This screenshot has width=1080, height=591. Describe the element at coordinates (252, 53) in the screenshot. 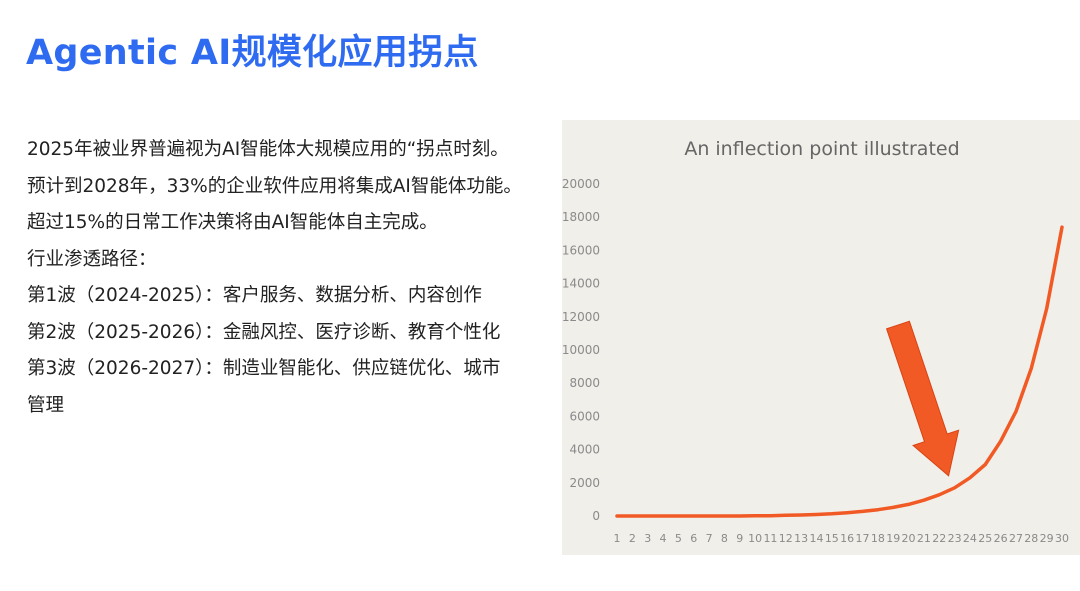

I see `slide-title: Agentic AI规模化应用拐点` at that location.